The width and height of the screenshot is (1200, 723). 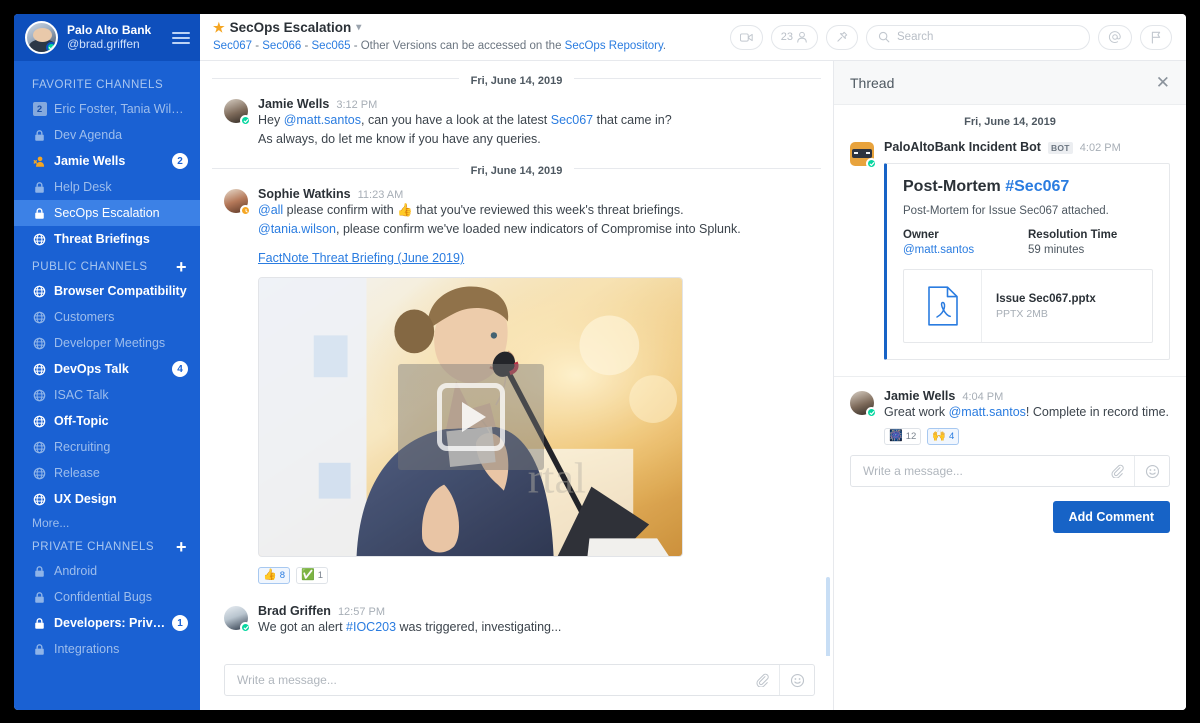 What do you see at coordinates (88, 135) in the screenshot?
I see `sidebar-item-label: Dev Agenda` at bounding box center [88, 135].